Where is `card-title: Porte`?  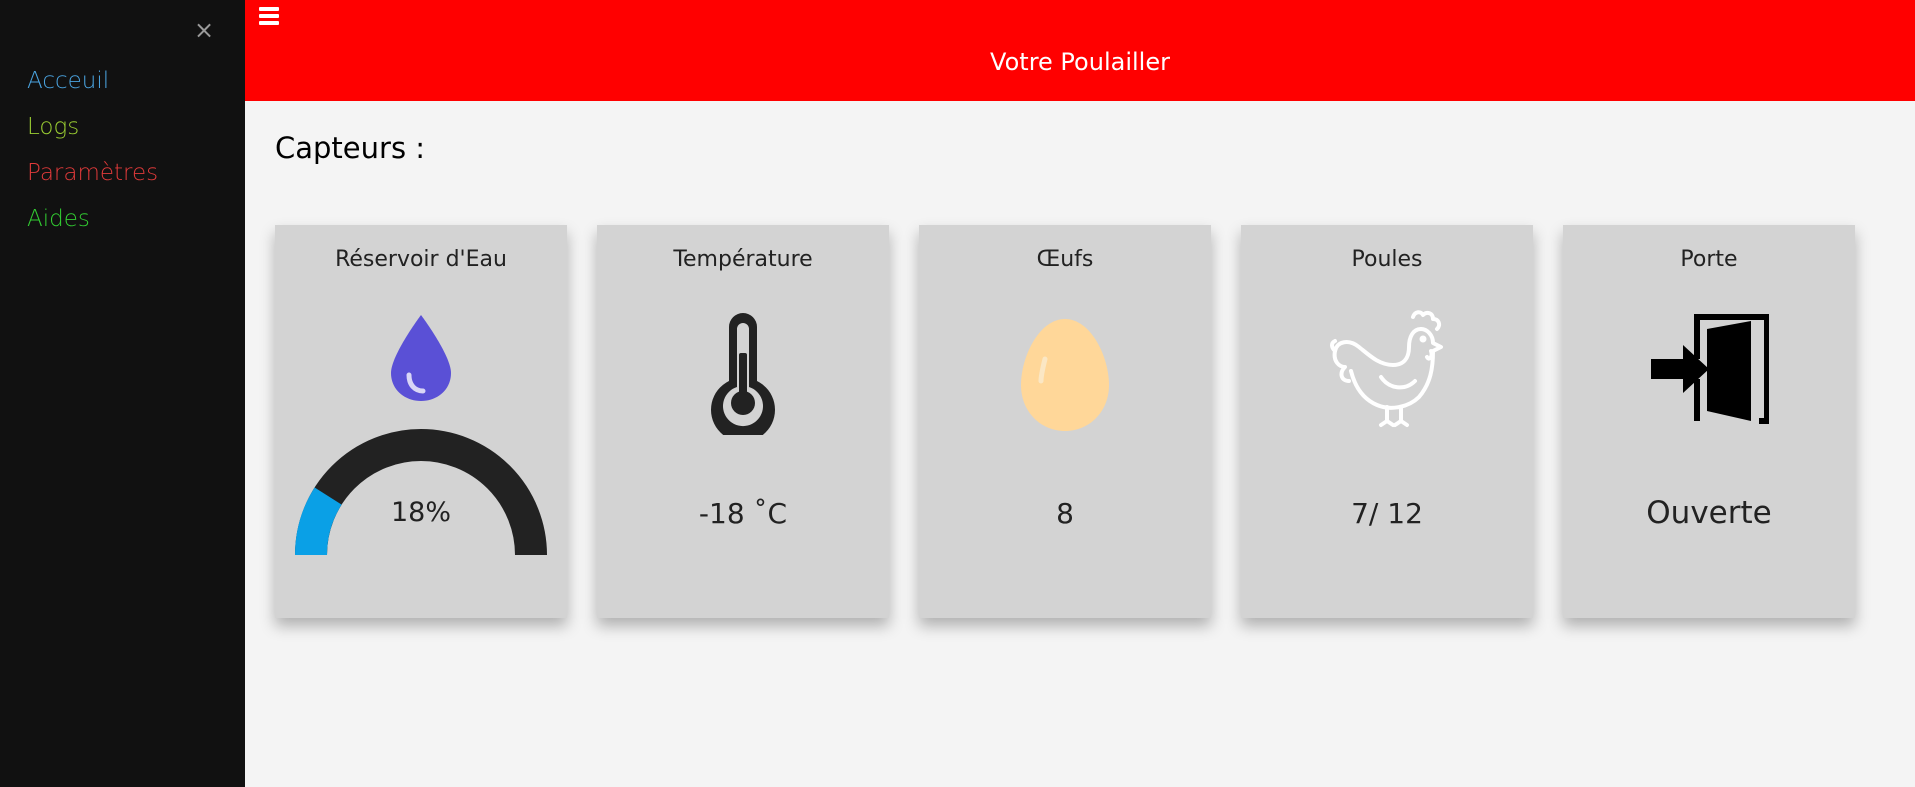
card-title: Porte is located at coordinates (1709, 259).